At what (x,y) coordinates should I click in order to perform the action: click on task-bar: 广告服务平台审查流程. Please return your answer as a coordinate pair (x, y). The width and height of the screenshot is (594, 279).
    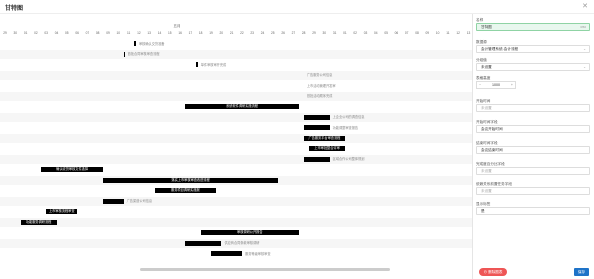
    Looking at the image, I should click on (324, 138).